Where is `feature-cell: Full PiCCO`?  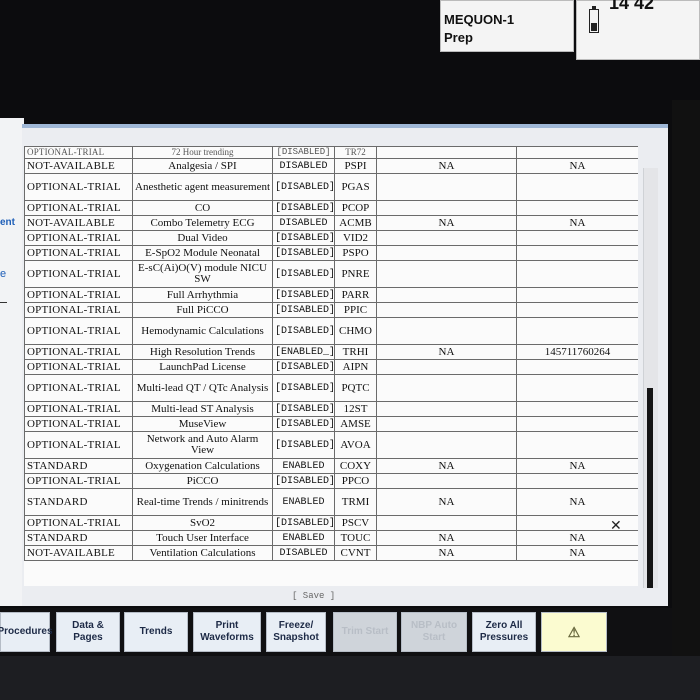
feature-cell: Full PiCCO is located at coordinates (202, 310).